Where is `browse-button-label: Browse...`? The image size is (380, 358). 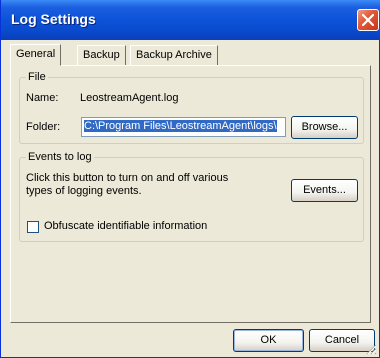 browse-button-label: Browse... is located at coordinates (324, 127).